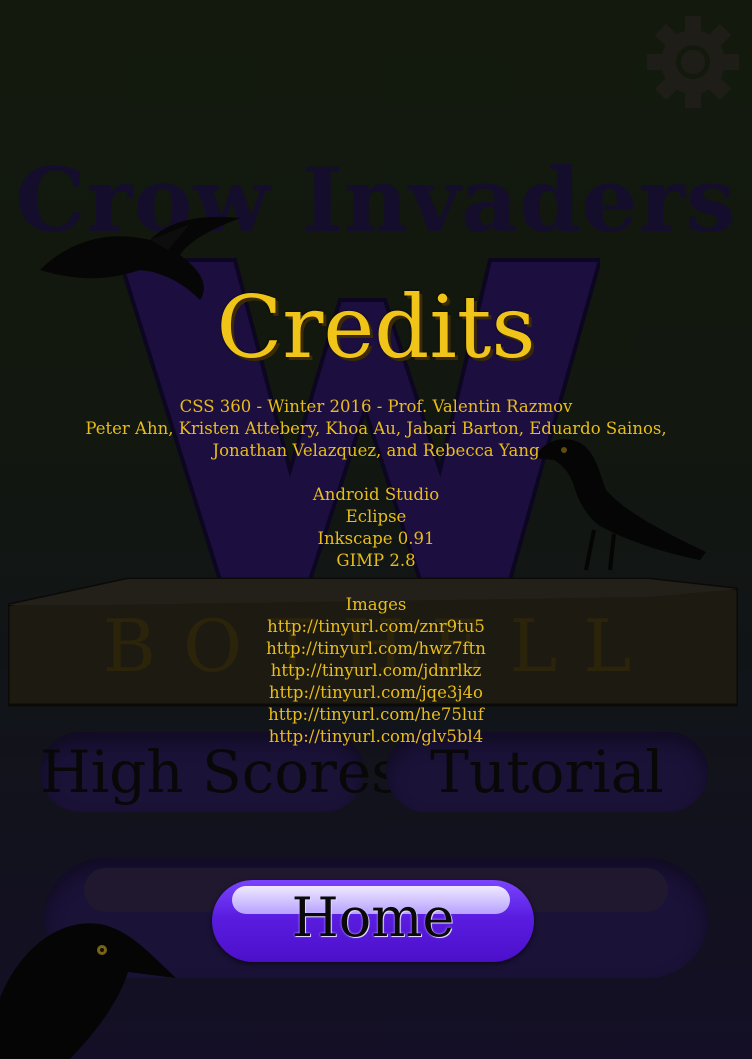  Describe the element at coordinates (376, 692) in the screenshot. I see `image-link: http://tinyurl.com/jqe3j4o` at that location.